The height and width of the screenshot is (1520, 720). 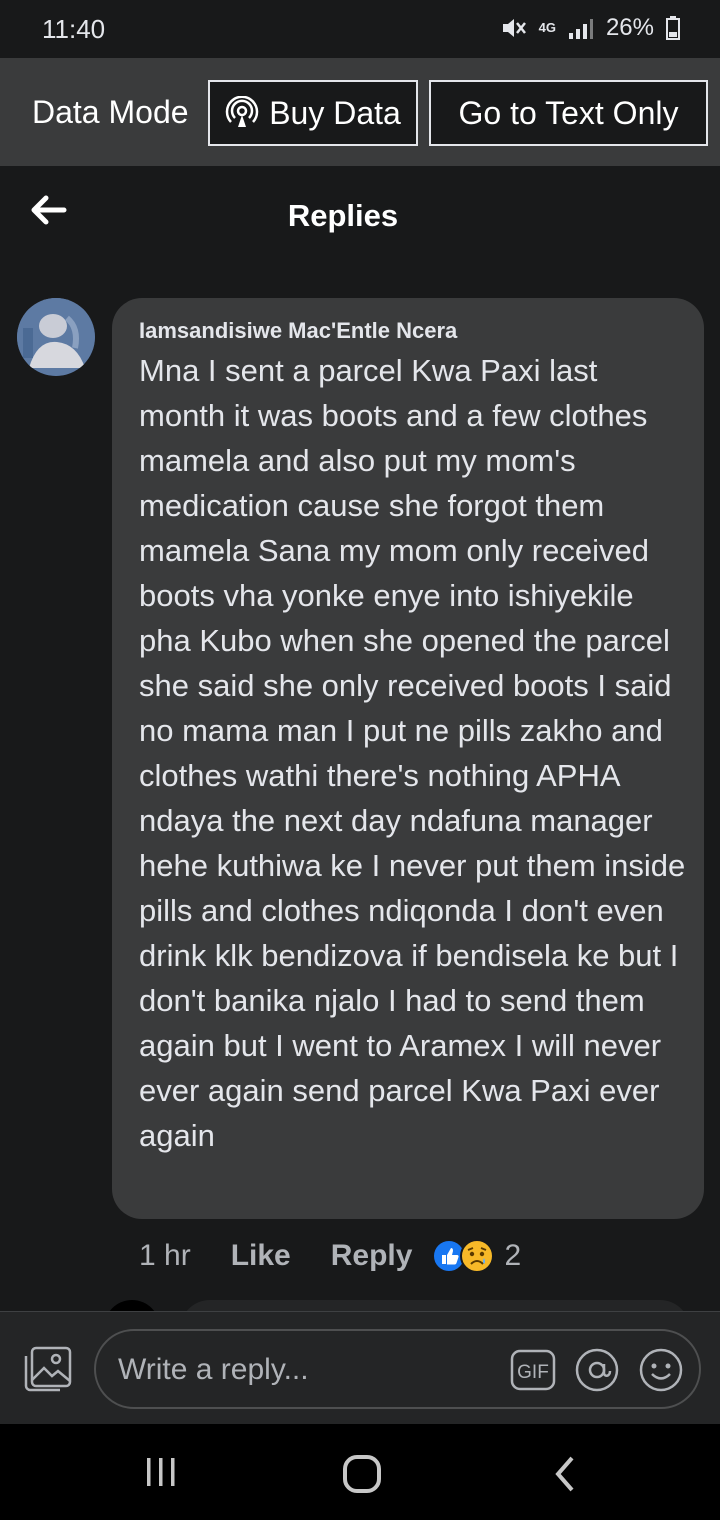 What do you see at coordinates (565, 1474) in the screenshot?
I see `back-nav-icon` at bounding box center [565, 1474].